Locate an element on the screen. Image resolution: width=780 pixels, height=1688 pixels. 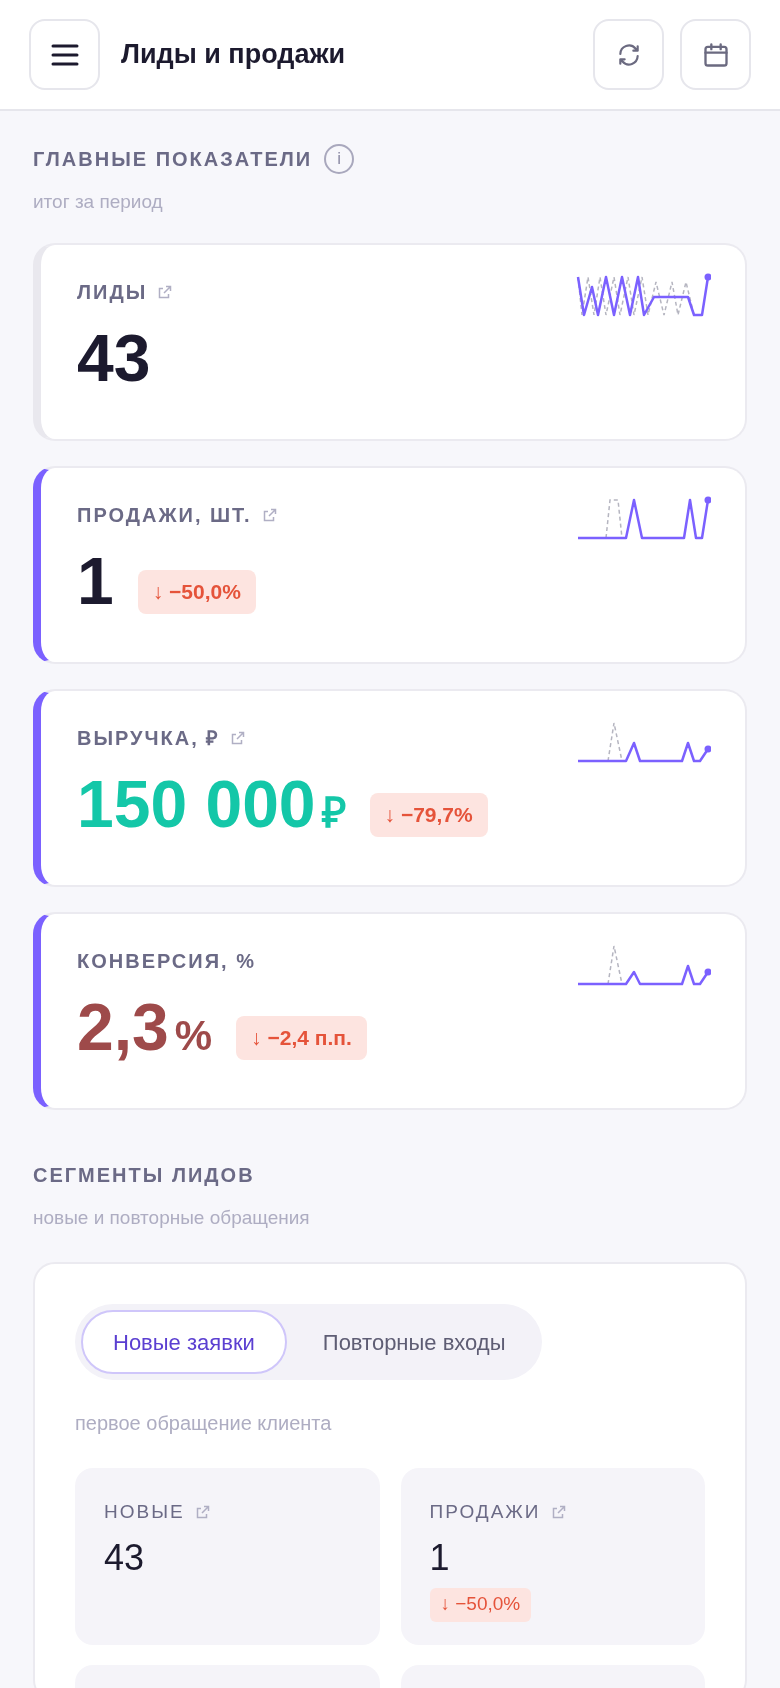
metric-label: КОНВЕРСИЯ, % is located at coordinates (166, 961).